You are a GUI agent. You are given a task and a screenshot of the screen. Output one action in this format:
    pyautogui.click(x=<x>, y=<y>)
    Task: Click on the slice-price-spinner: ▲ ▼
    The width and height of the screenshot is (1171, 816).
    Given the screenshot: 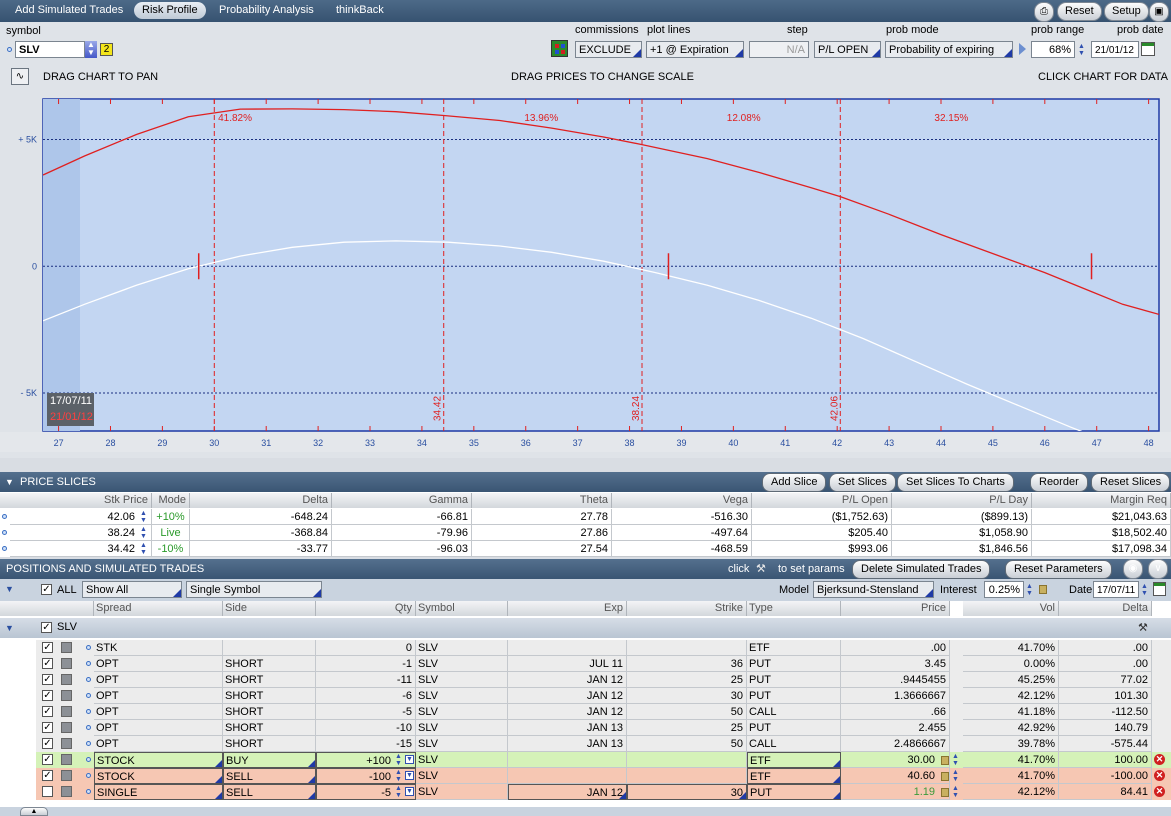 What is the action you would take?
    pyautogui.click(x=143, y=549)
    